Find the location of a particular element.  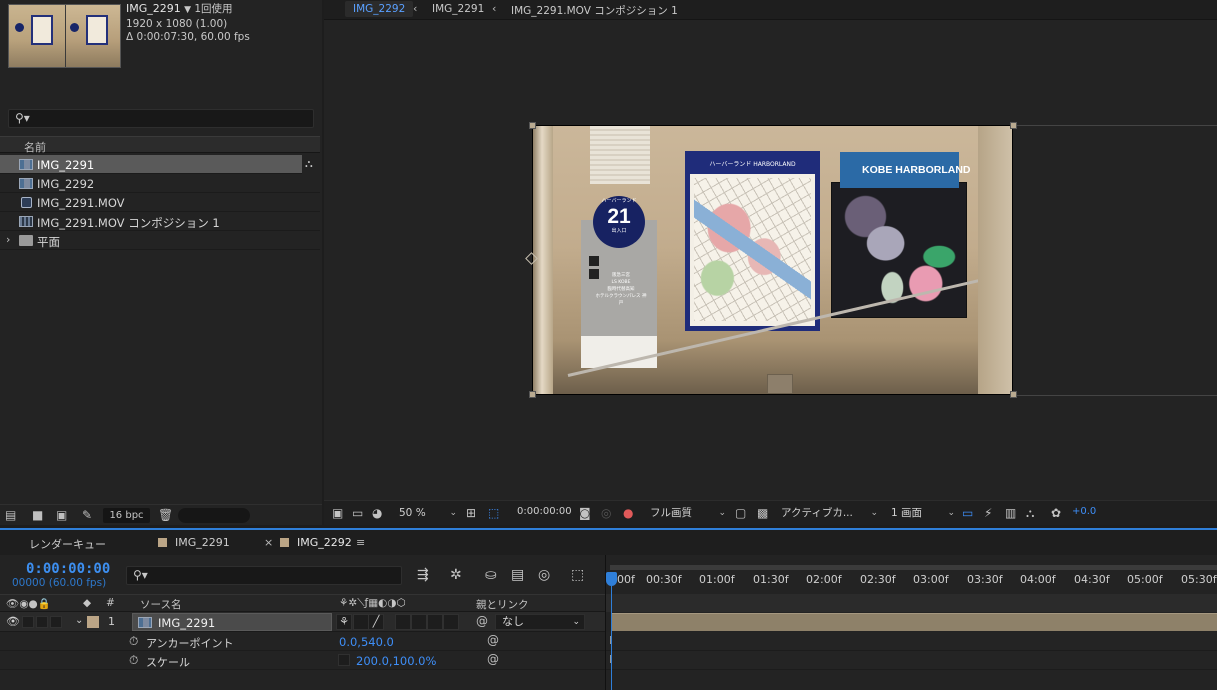

bit-depth-button: 16 bpc is located at coordinates (126, 515).